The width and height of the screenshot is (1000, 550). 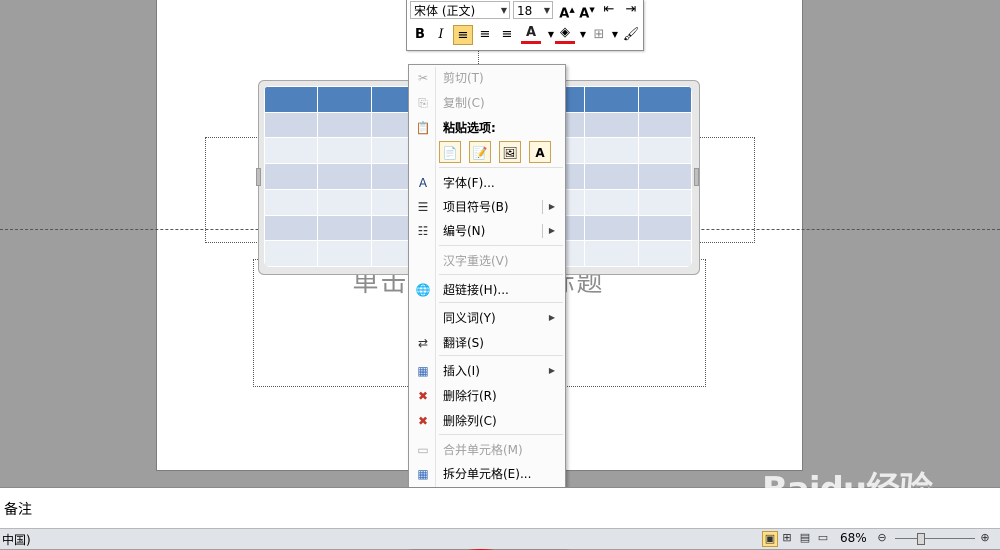 What do you see at coordinates (823, 538) in the screenshot?
I see `slideshow-icon: ▭` at bounding box center [823, 538].